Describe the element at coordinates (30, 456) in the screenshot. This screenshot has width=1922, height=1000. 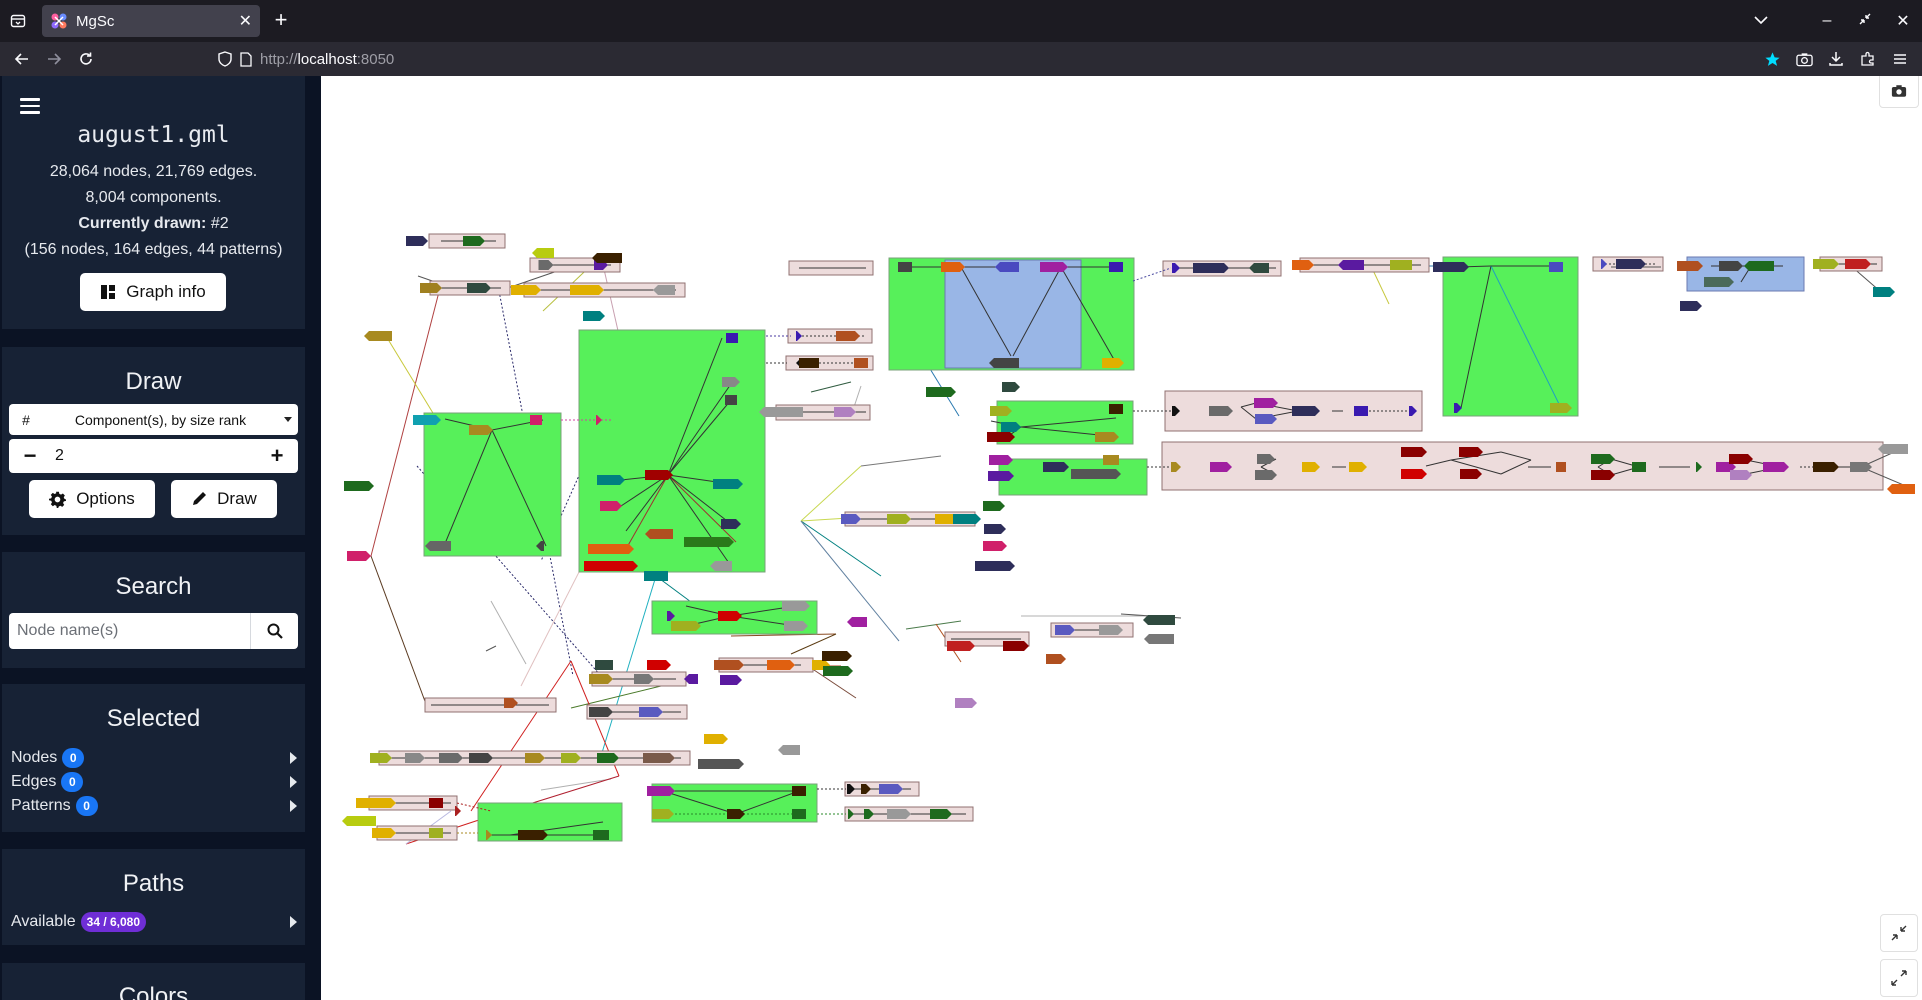
I see `decrement-button: −` at that location.